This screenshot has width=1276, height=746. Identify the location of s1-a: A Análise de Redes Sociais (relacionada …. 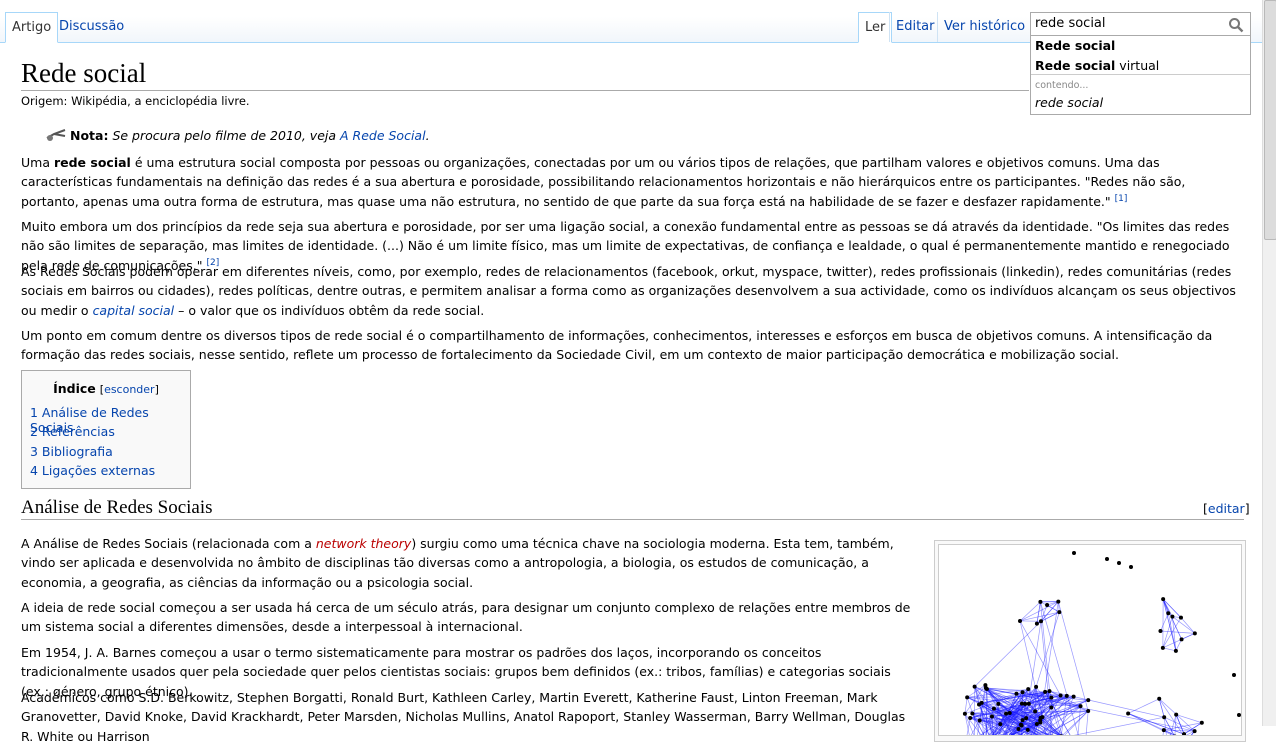
(168, 543).